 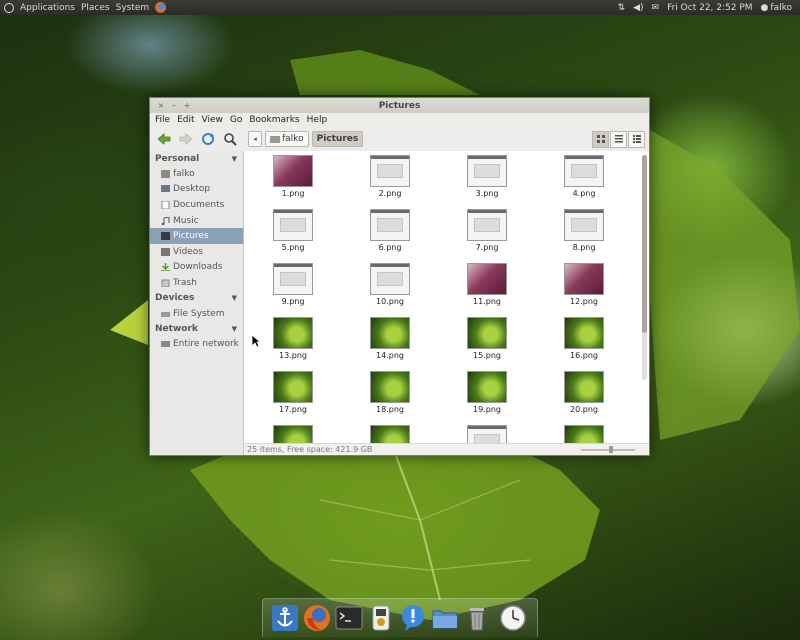 I want to click on close-icon: ×, so click(x=161, y=106).